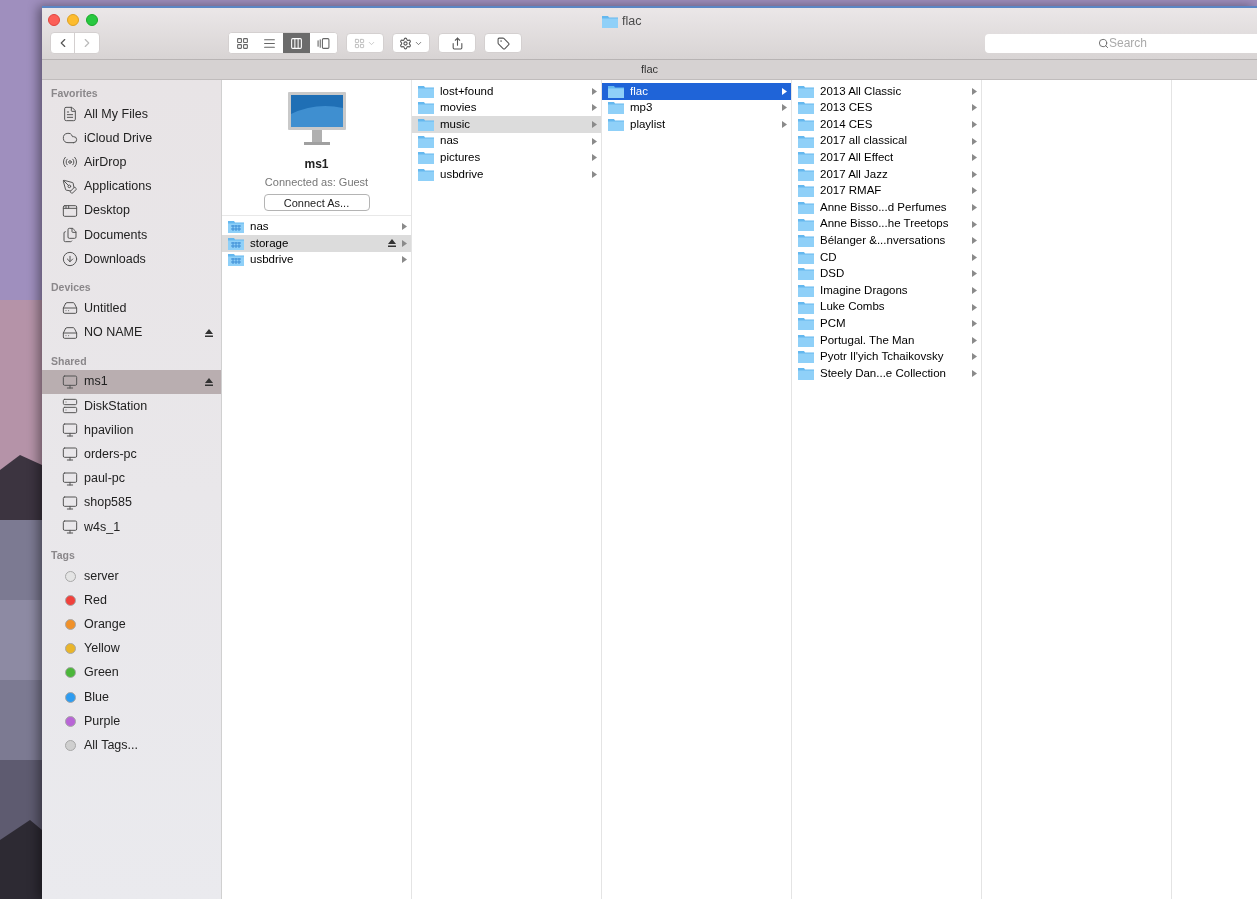  Describe the element at coordinates (242, 43) in the screenshot. I see `grid-icon` at that location.